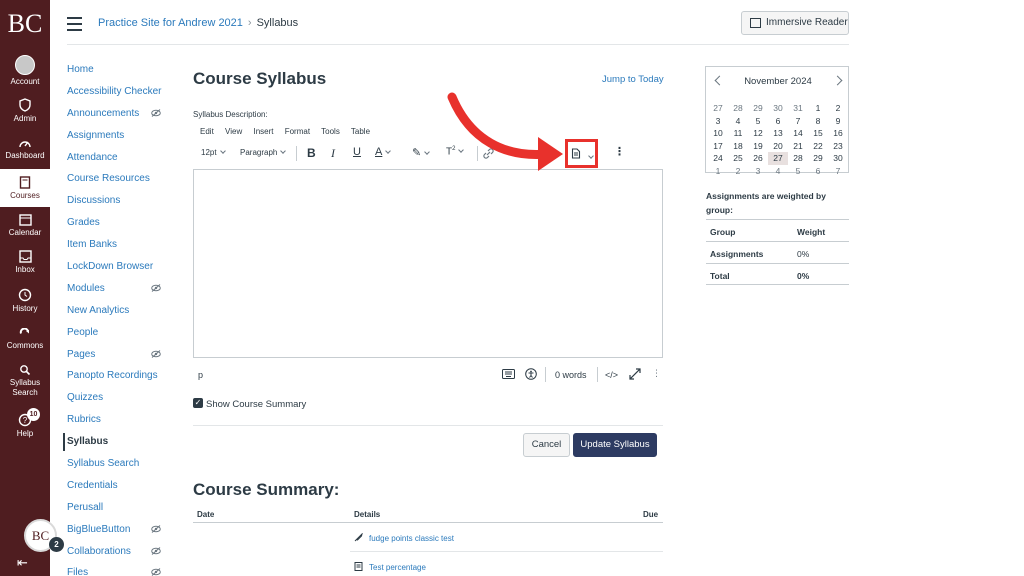 This screenshot has width=1024, height=576. I want to click on course-nav-people: People, so click(117, 337).